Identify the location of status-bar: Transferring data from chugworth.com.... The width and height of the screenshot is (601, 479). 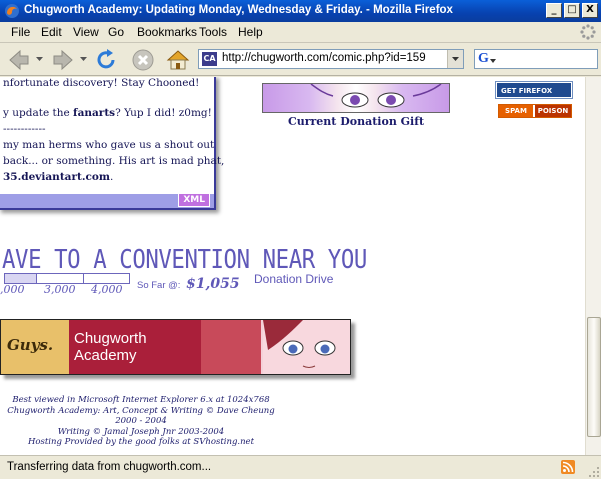
(300, 467).